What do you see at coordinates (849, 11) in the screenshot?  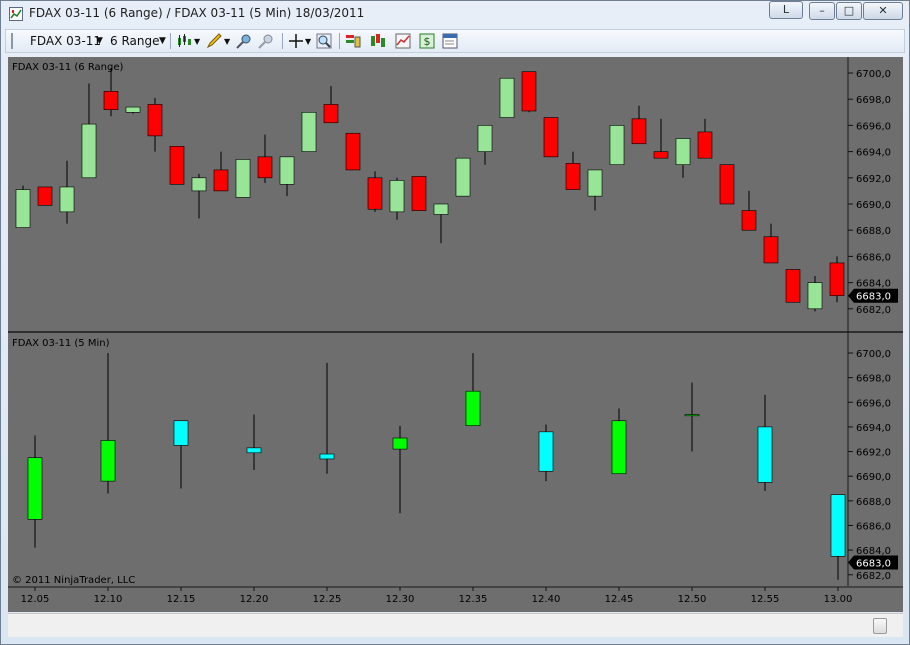 I see `maximize-button: □` at bounding box center [849, 11].